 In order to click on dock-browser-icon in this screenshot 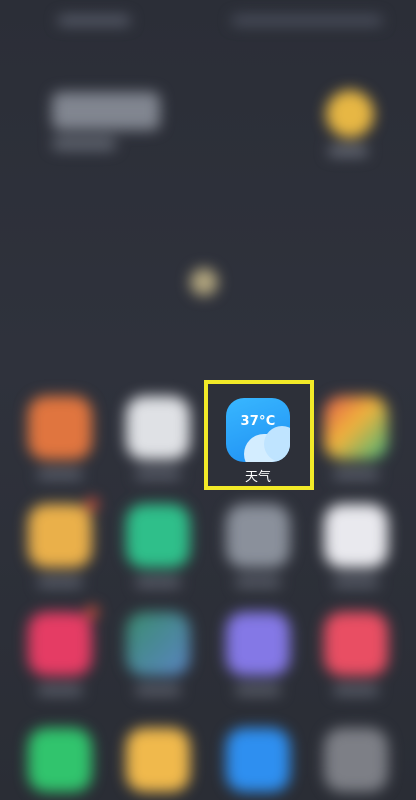, I will do `click(258, 760)`.